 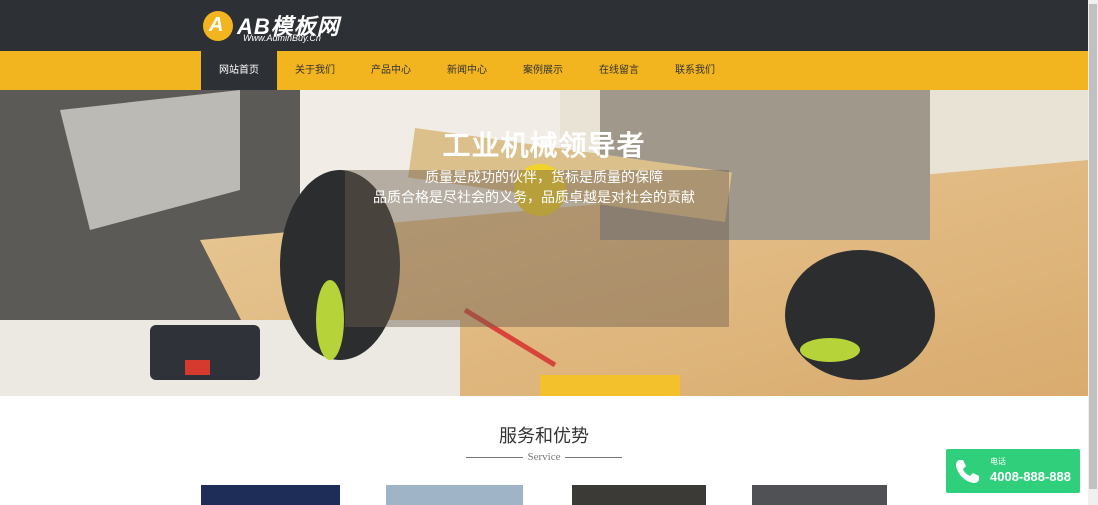 I want to click on nav-message: 在线留言, so click(x=619, y=70).